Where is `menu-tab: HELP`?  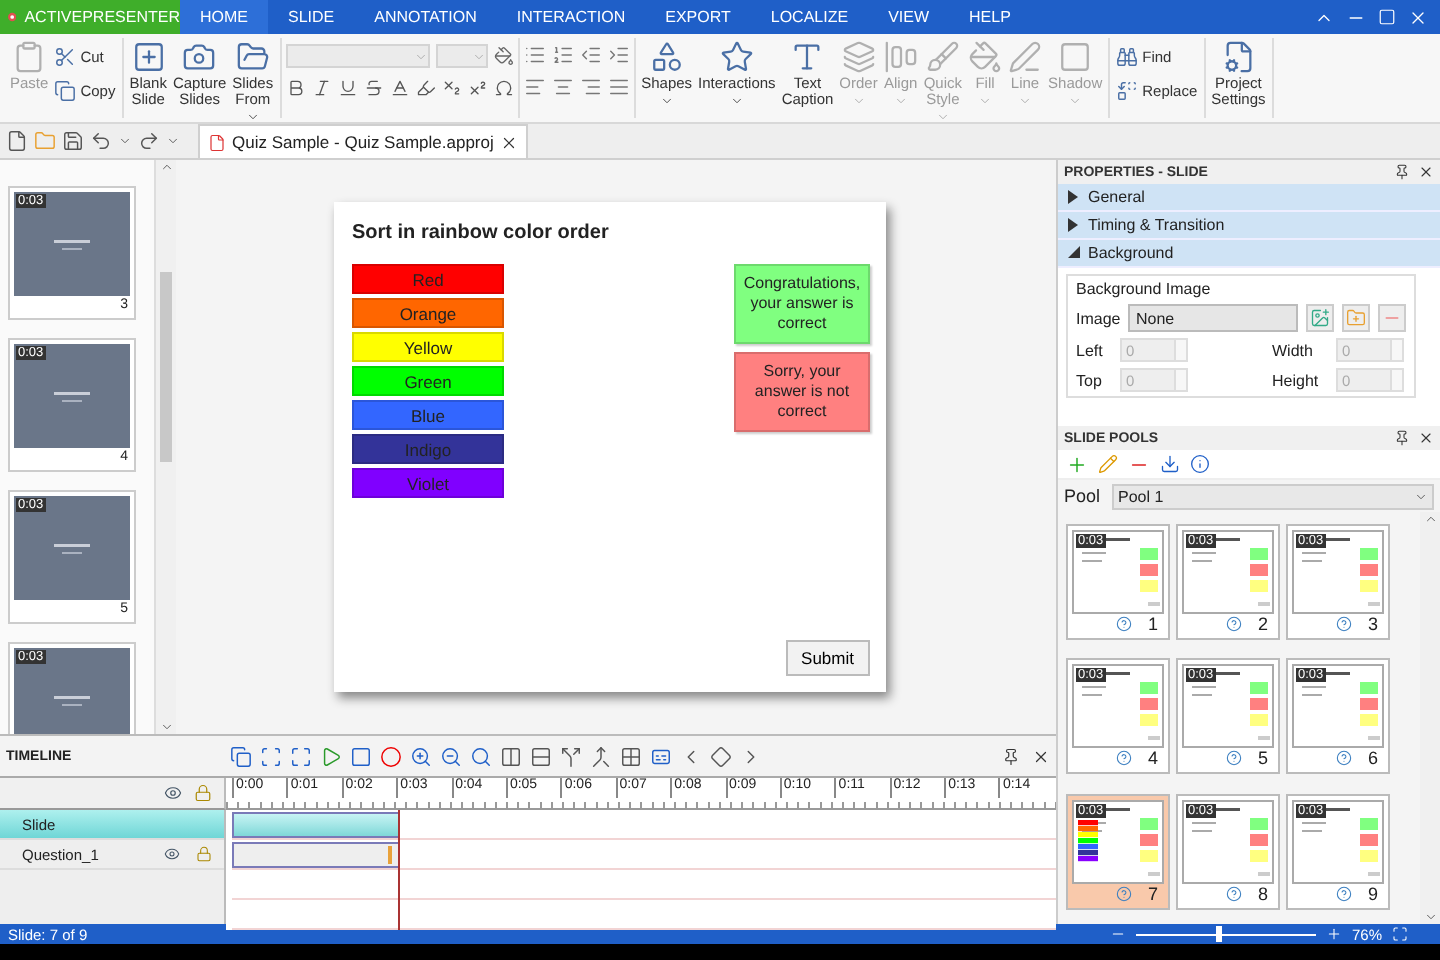
menu-tab: HELP is located at coordinates (990, 17).